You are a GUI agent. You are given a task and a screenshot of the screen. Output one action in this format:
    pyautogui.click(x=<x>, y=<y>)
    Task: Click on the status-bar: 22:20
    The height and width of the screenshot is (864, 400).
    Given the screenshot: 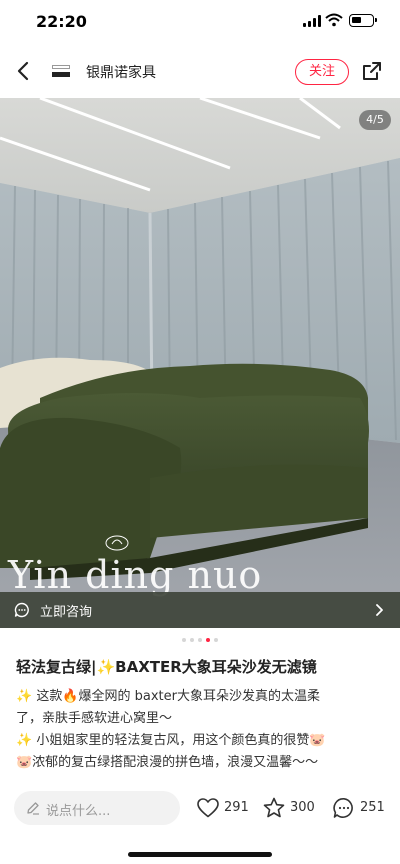 What is the action you would take?
    pyautogui.click(x=200, y=22)
    